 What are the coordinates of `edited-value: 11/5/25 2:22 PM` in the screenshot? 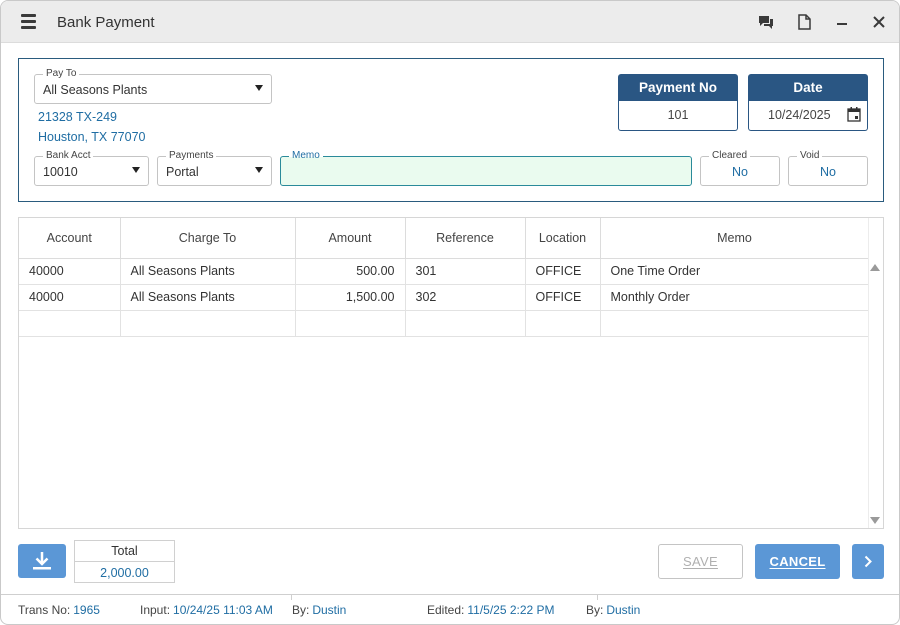 It's located at (511, 610).